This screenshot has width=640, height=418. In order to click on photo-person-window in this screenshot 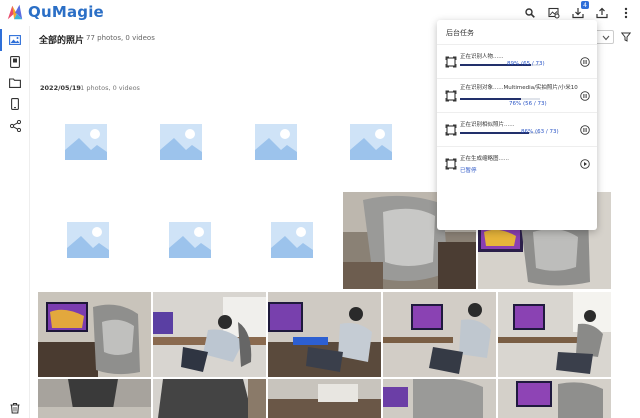, I will do `click(554, 334)`.